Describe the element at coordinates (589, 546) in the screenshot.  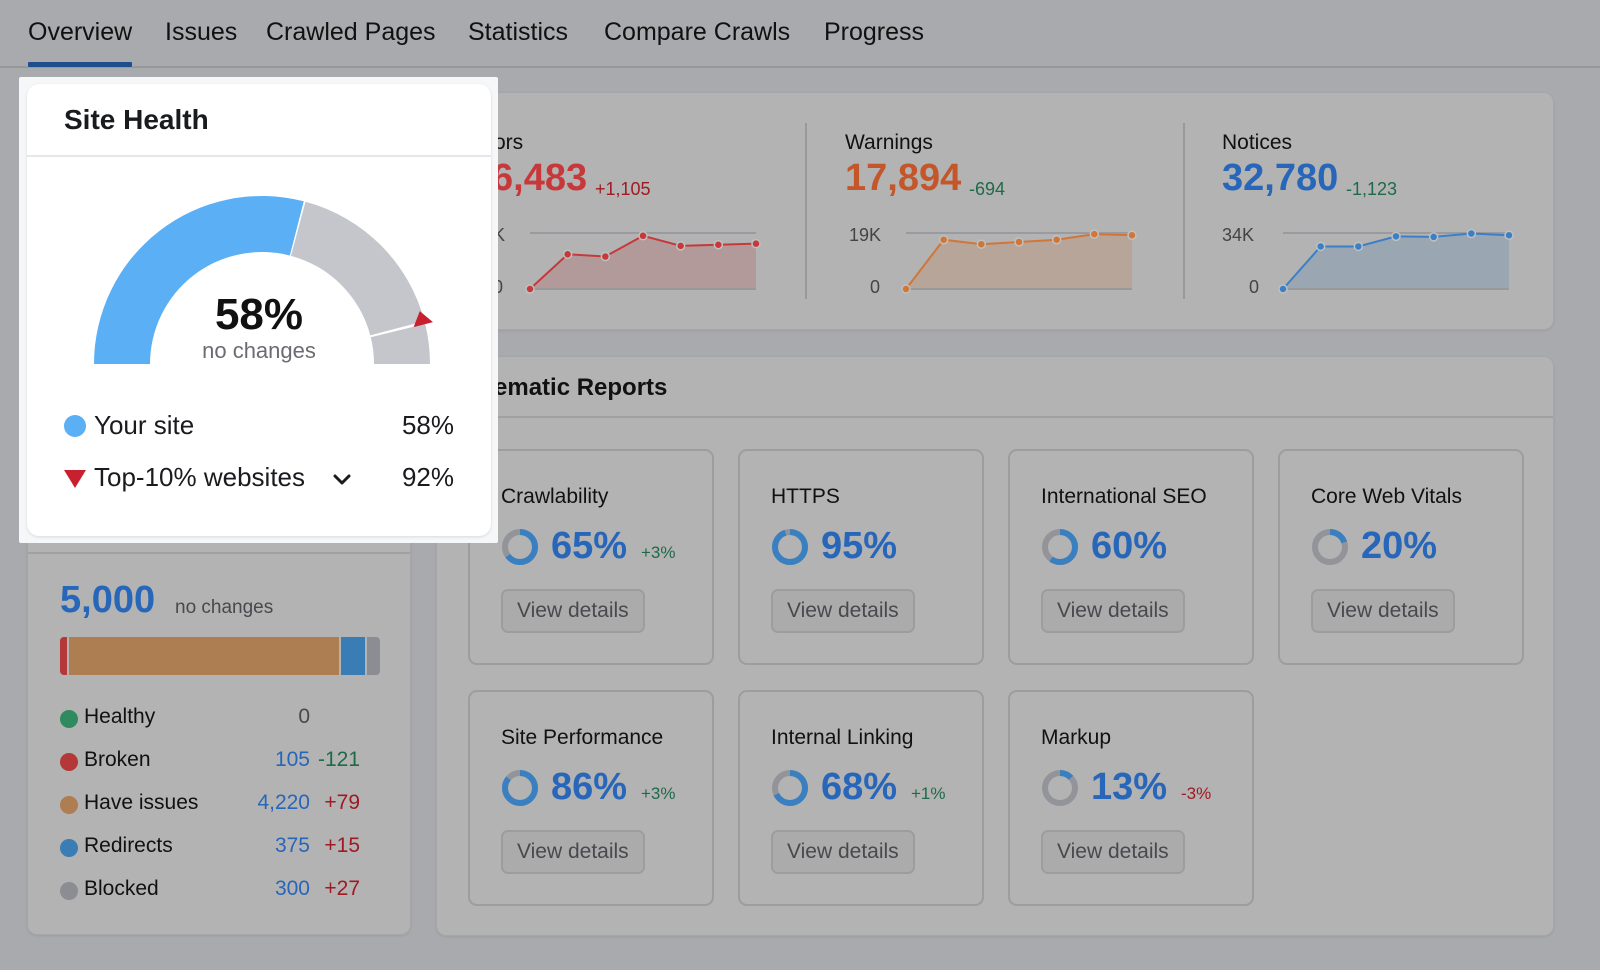
I see `report-score: 65%` at that location.